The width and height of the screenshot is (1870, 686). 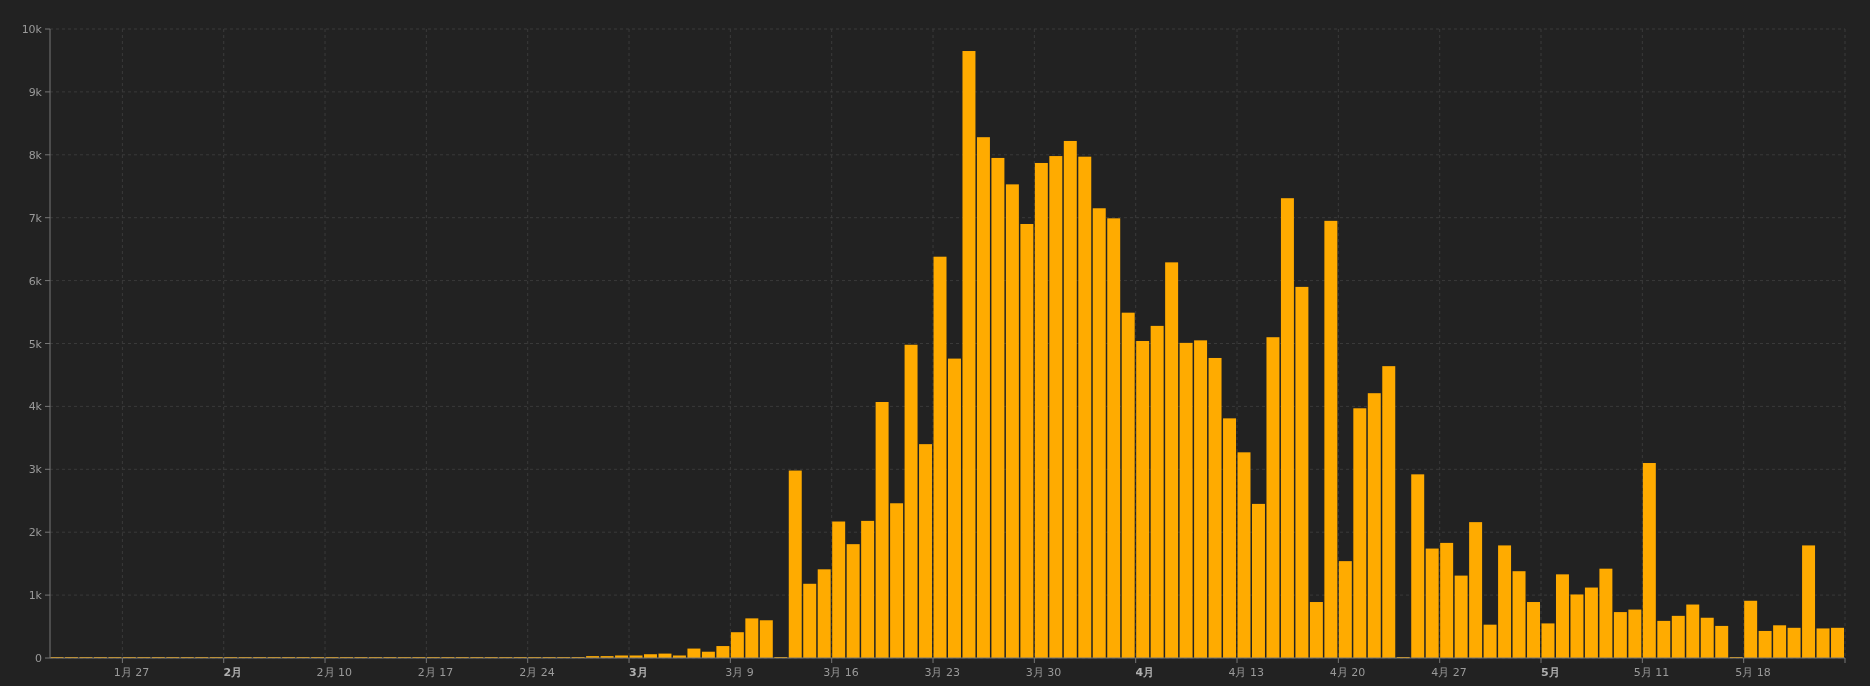 What do you see at coordinates (1753, 672) in the screenshot?
I see `x-tick-label: 5月 18` at bounding box center [1753, 672].